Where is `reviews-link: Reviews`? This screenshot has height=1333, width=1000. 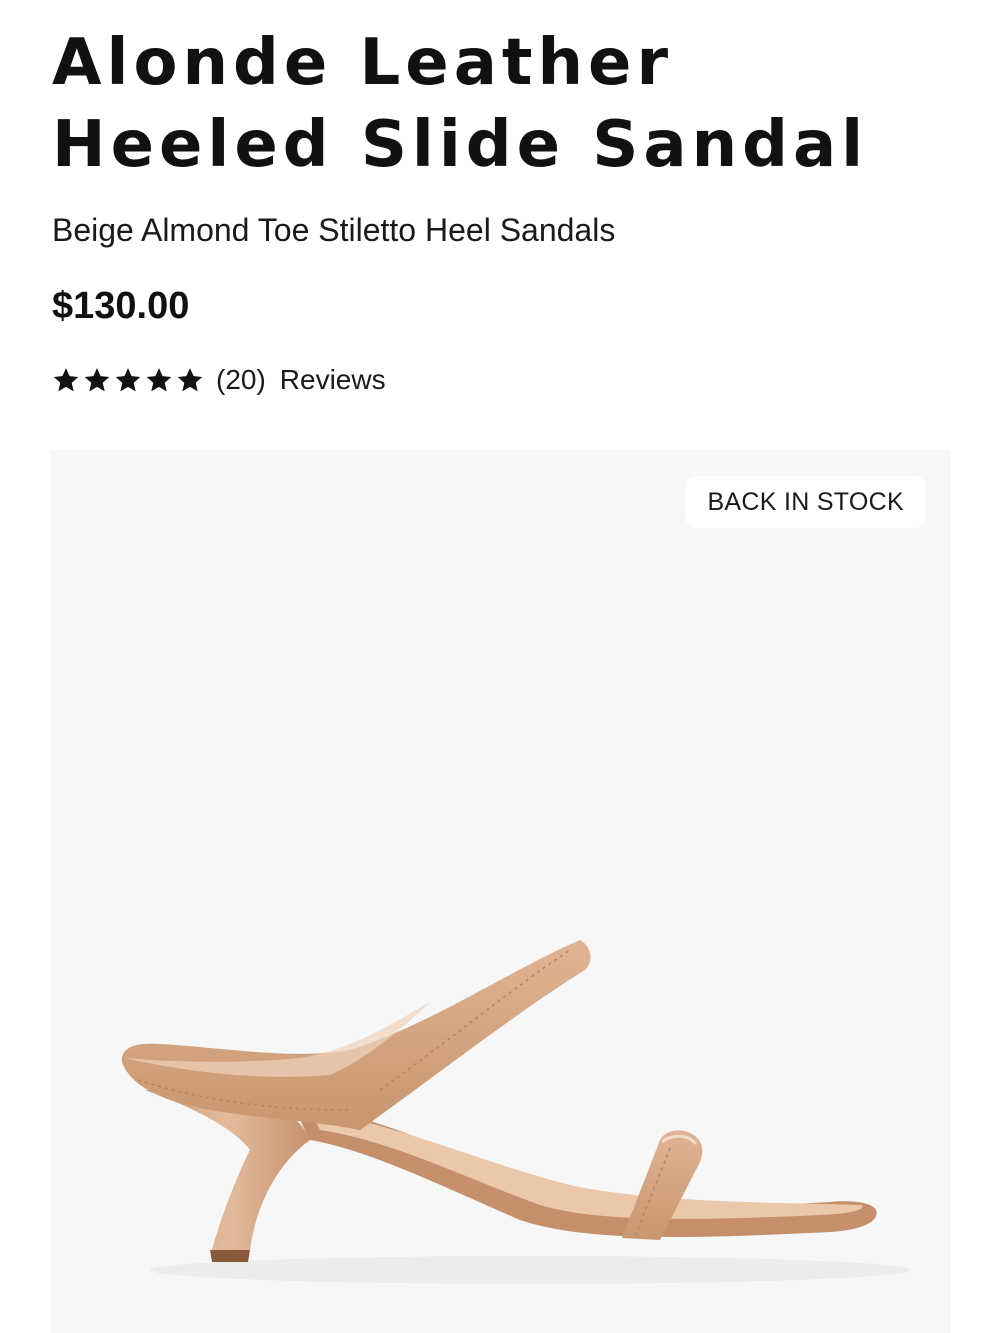 reviews-link: Reviews is located at coordinates (333, 380).